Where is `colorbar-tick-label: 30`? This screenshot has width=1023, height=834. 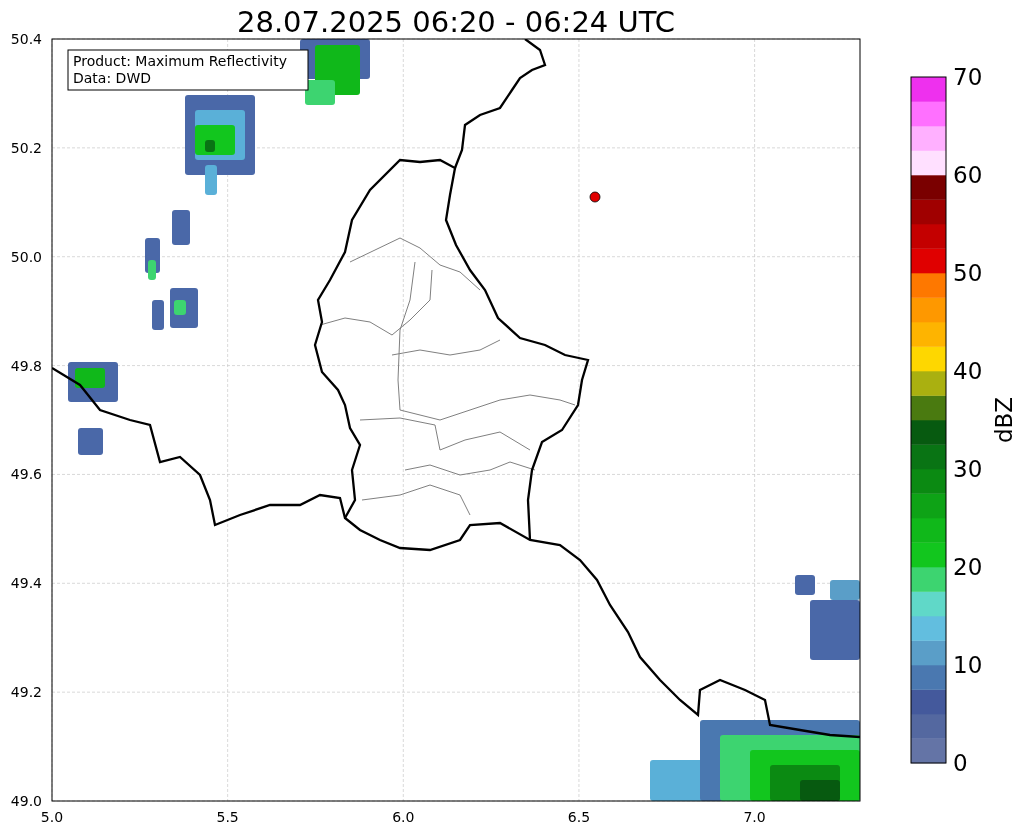
colorbar-tick-label: 30 is located at coordinates (968, 469).